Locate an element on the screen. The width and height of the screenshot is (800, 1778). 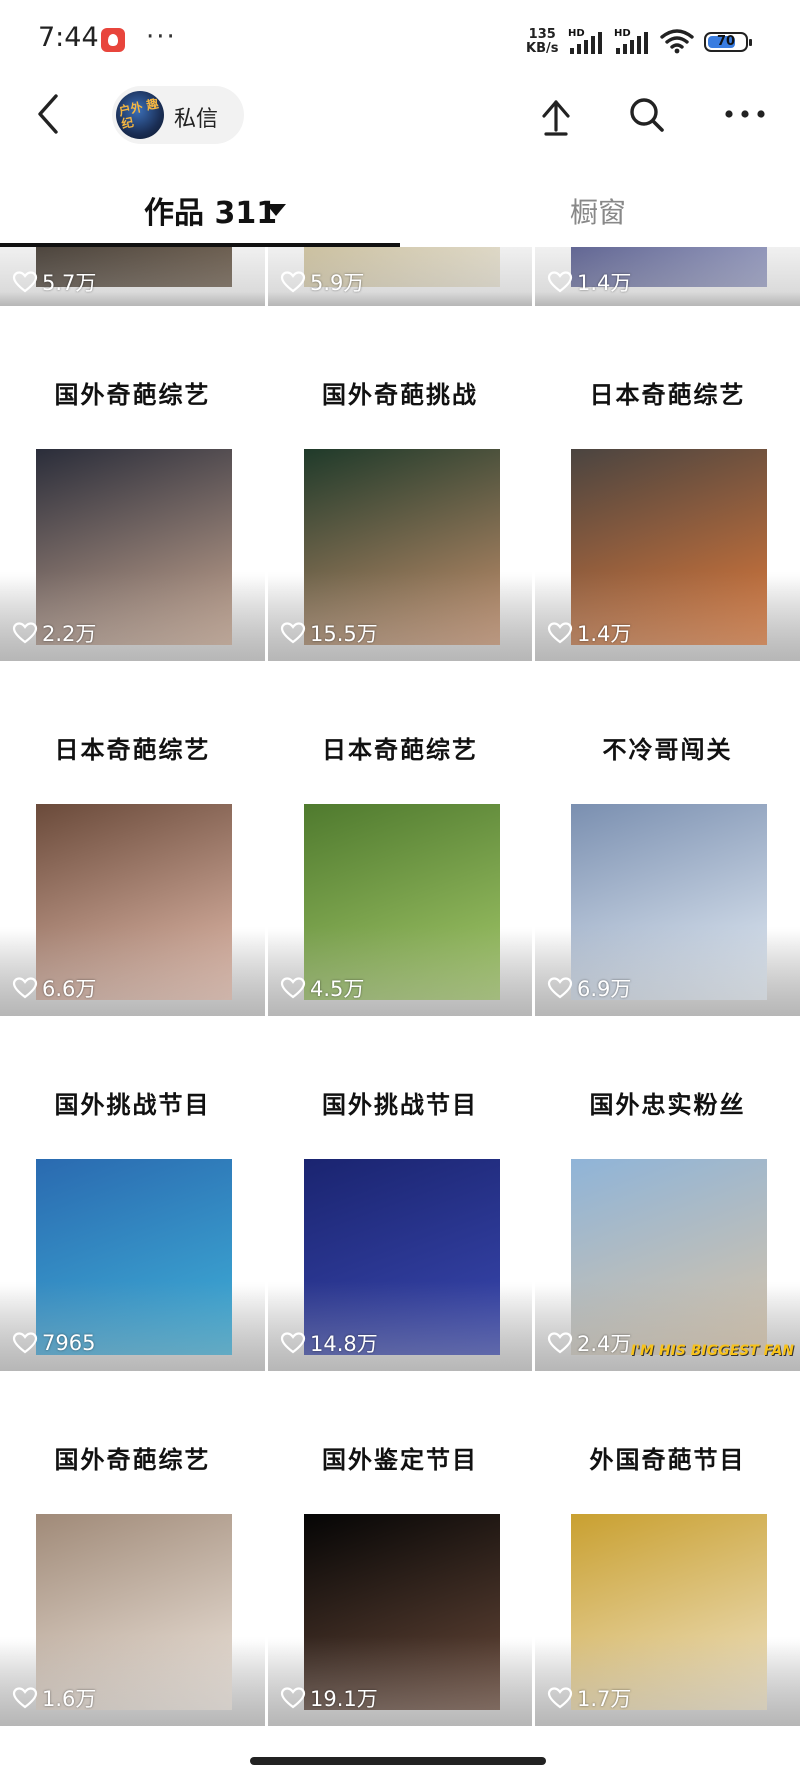
share-top-icon is located at coordinates (556, 114).